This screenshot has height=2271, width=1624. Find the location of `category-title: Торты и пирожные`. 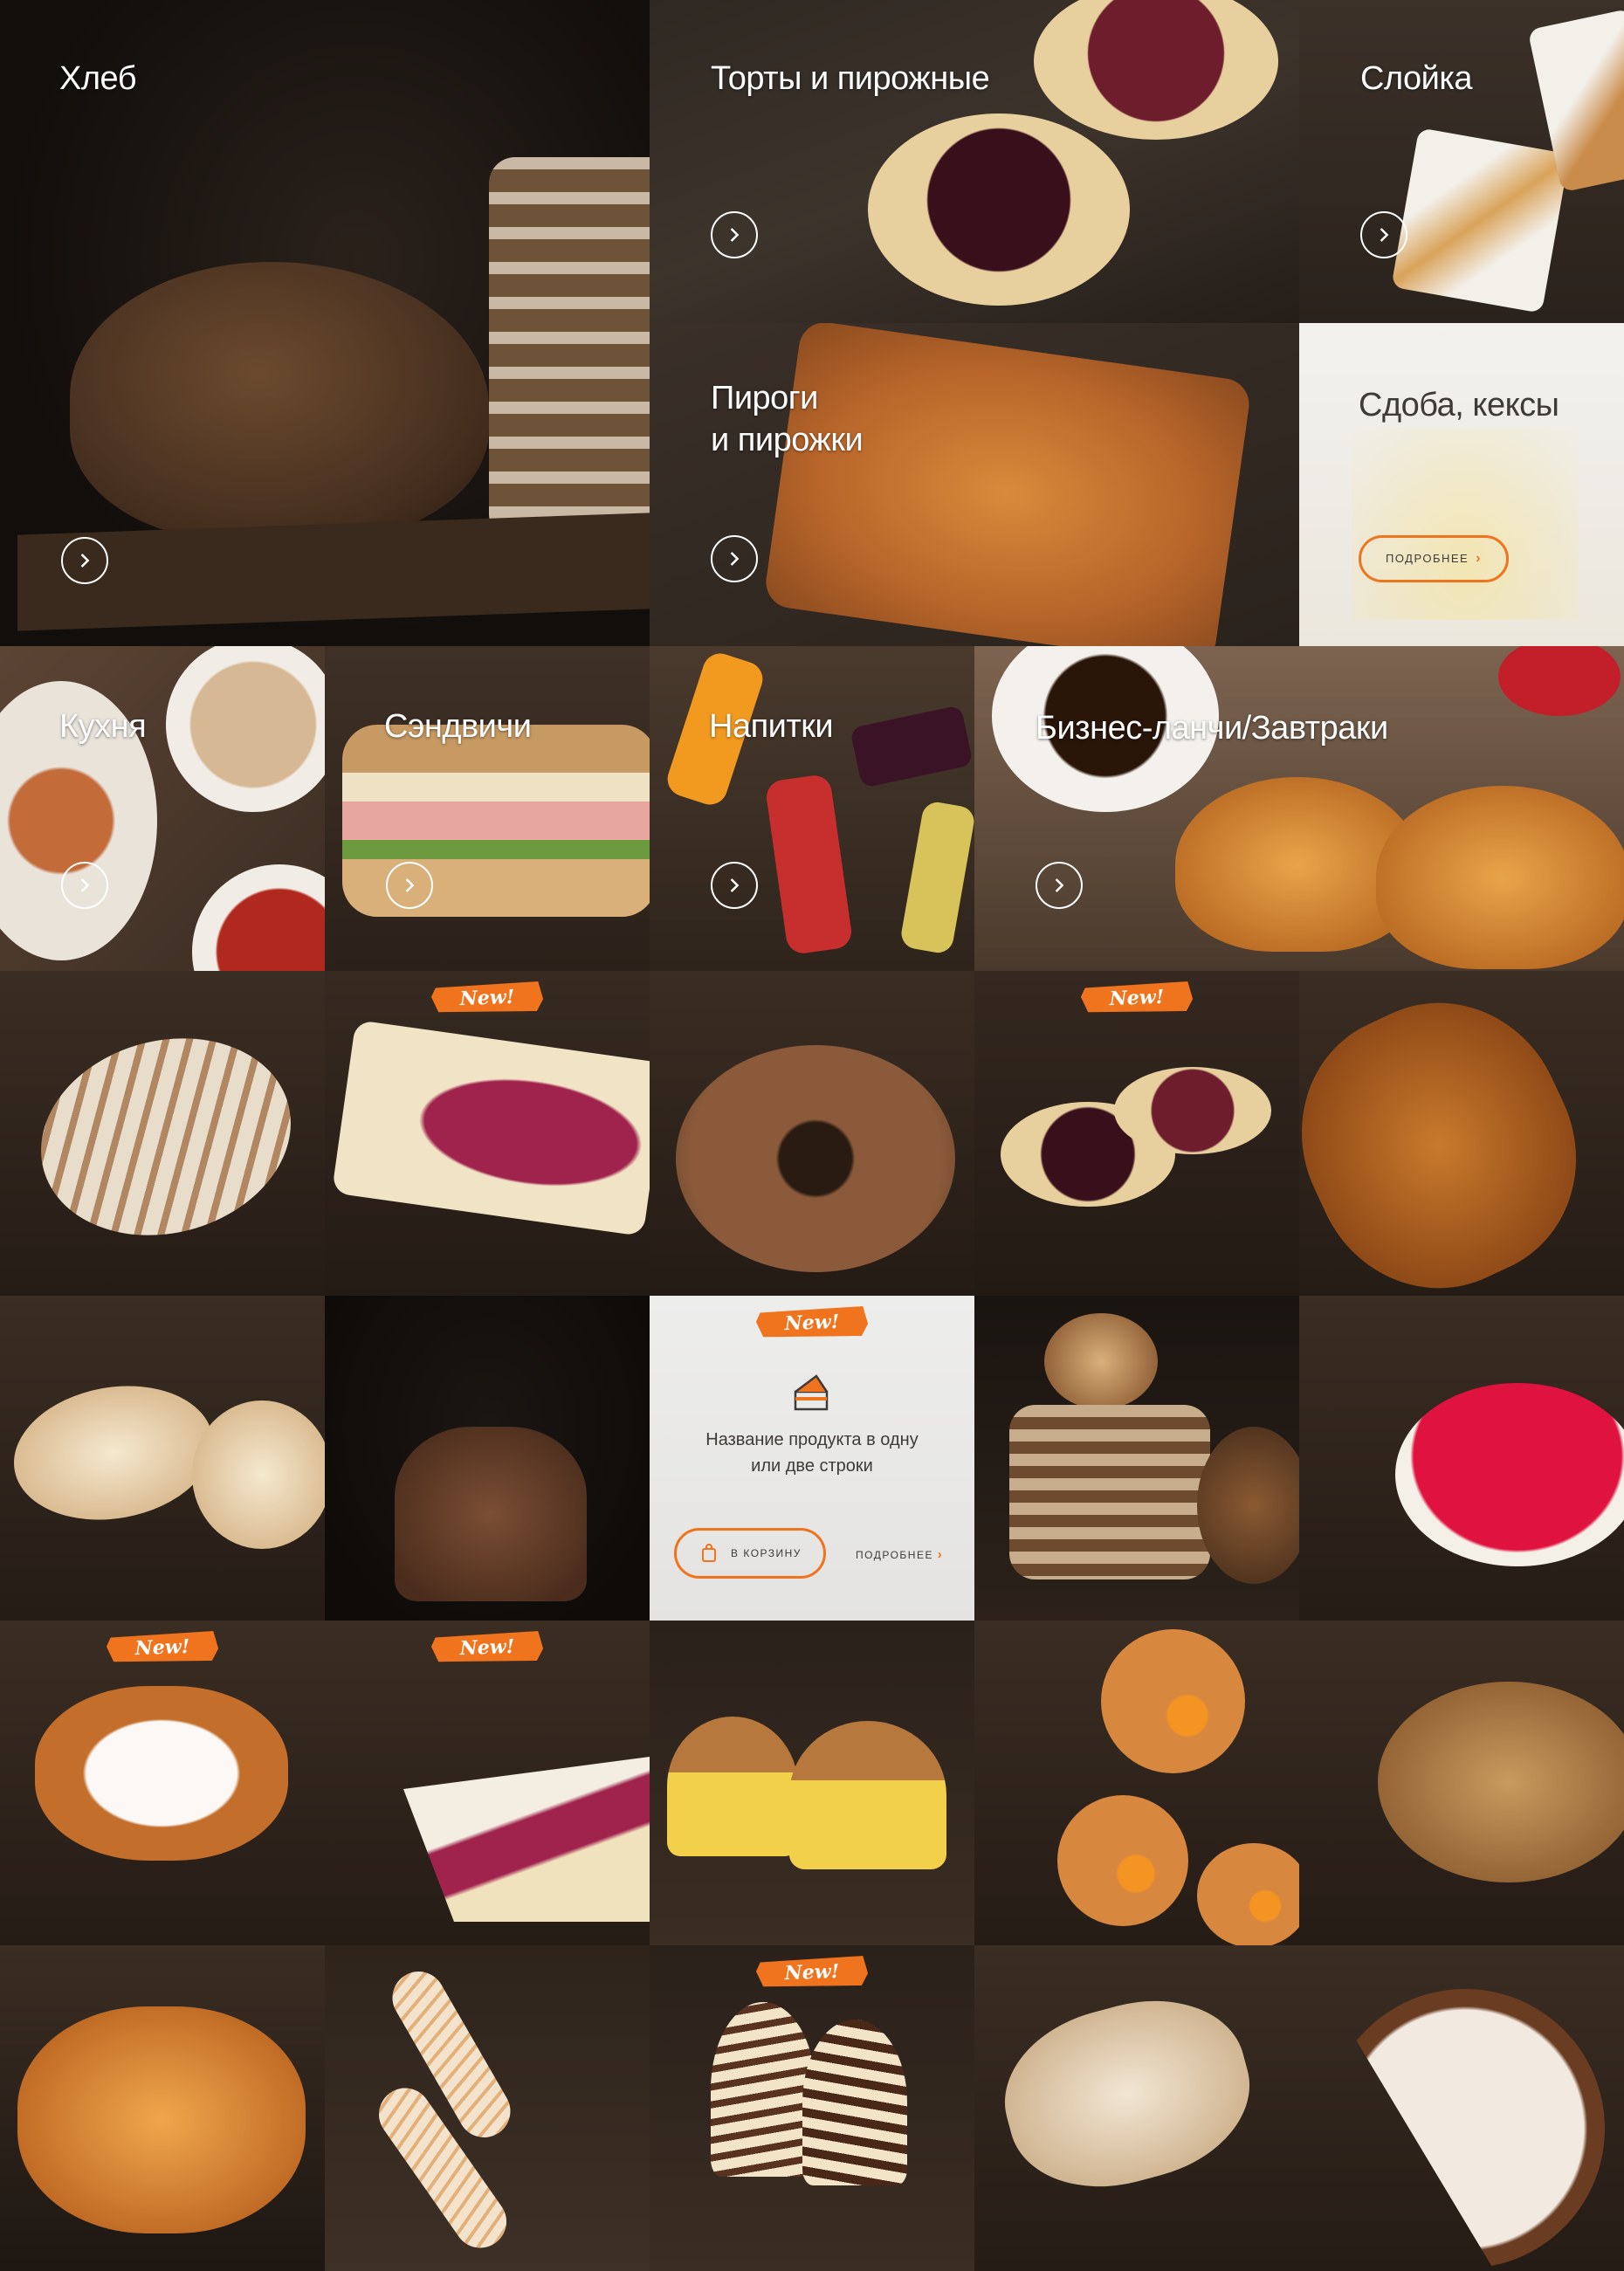

category-title: Торты и пирожные is located at coordinates (850, 78).